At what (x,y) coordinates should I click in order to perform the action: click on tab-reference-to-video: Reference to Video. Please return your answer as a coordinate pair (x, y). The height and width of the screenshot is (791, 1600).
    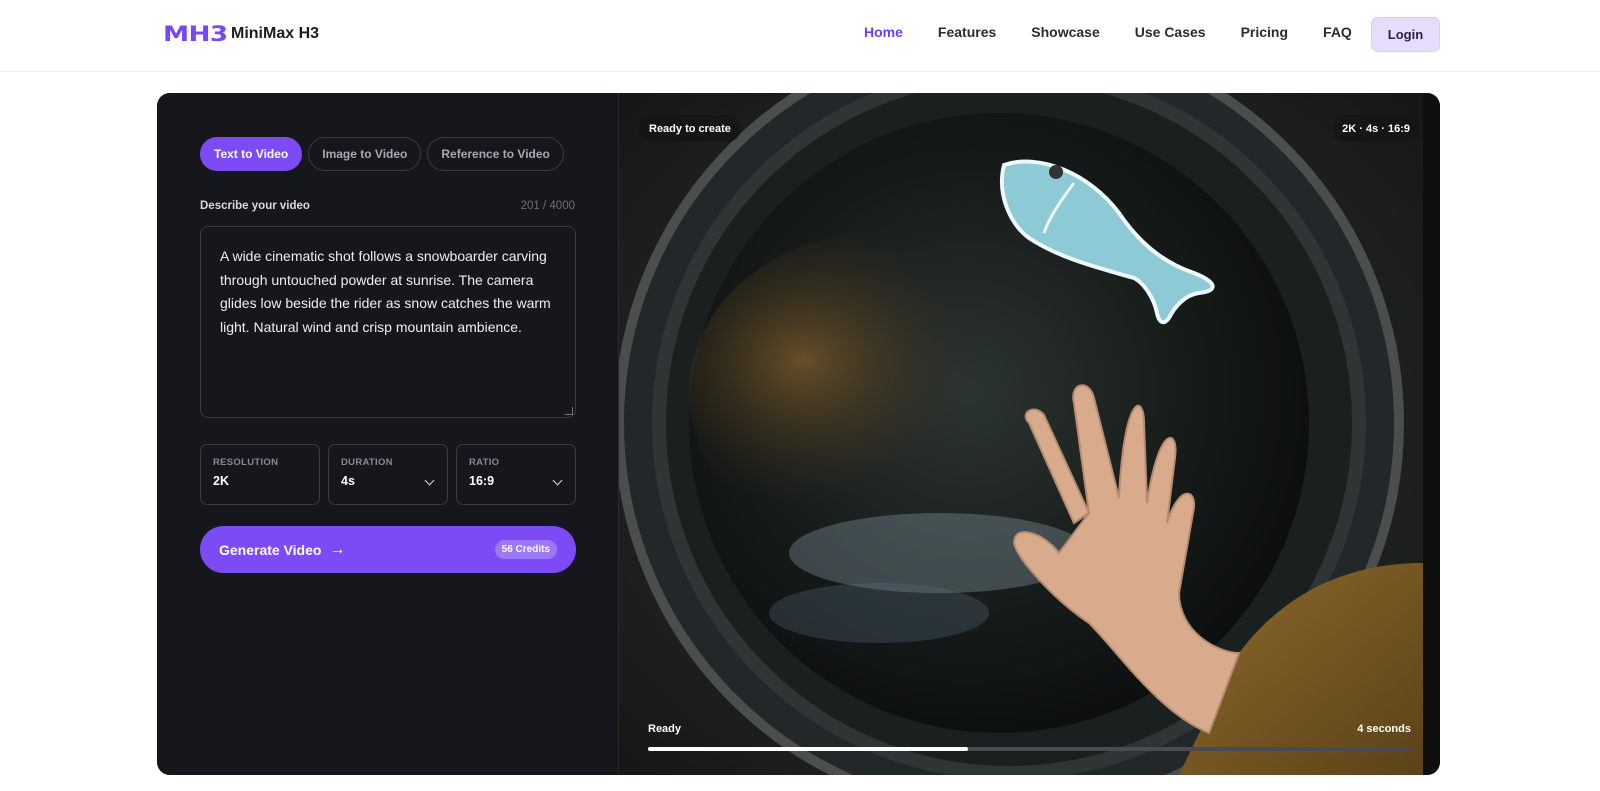
    Looking at the image, I should click on (495, 154).